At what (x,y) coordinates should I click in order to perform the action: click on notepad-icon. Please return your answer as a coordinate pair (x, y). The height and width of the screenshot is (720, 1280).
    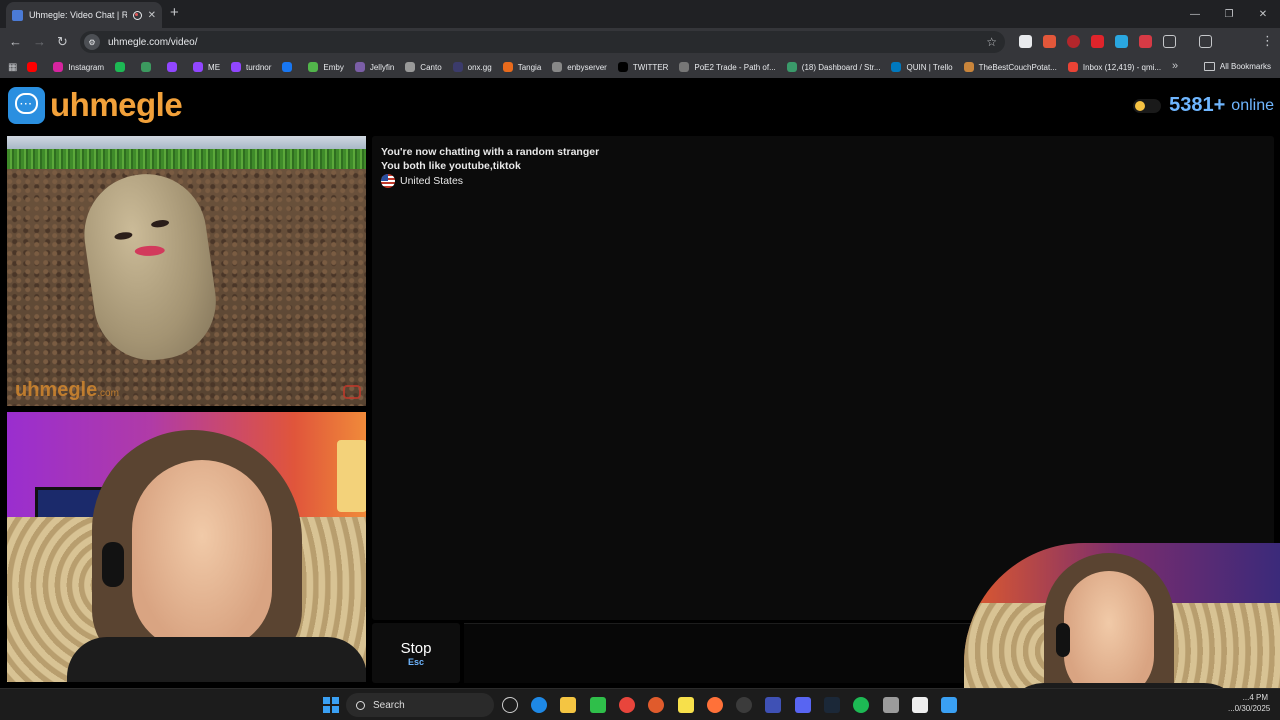
    Looking at the image, I should click on (949, 705).